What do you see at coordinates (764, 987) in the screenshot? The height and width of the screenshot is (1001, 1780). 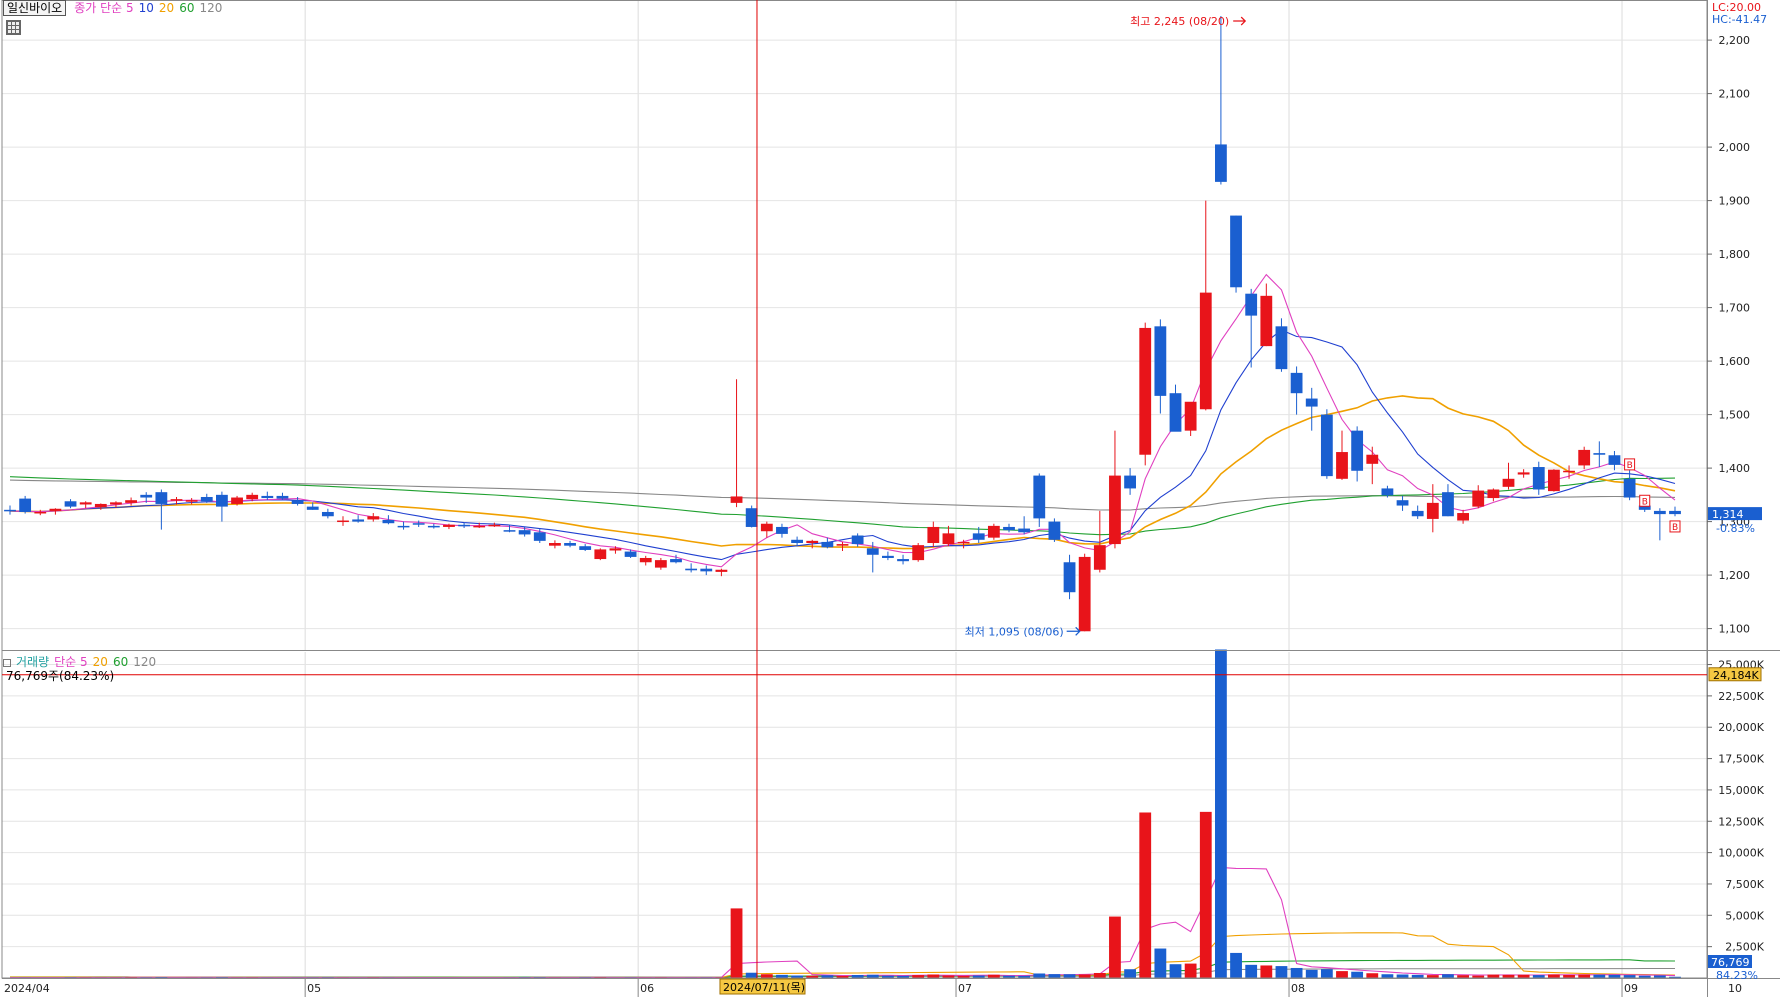 I see `crosshair-date-value: 2024/07/11(목)` at bounding box center [764, 987].